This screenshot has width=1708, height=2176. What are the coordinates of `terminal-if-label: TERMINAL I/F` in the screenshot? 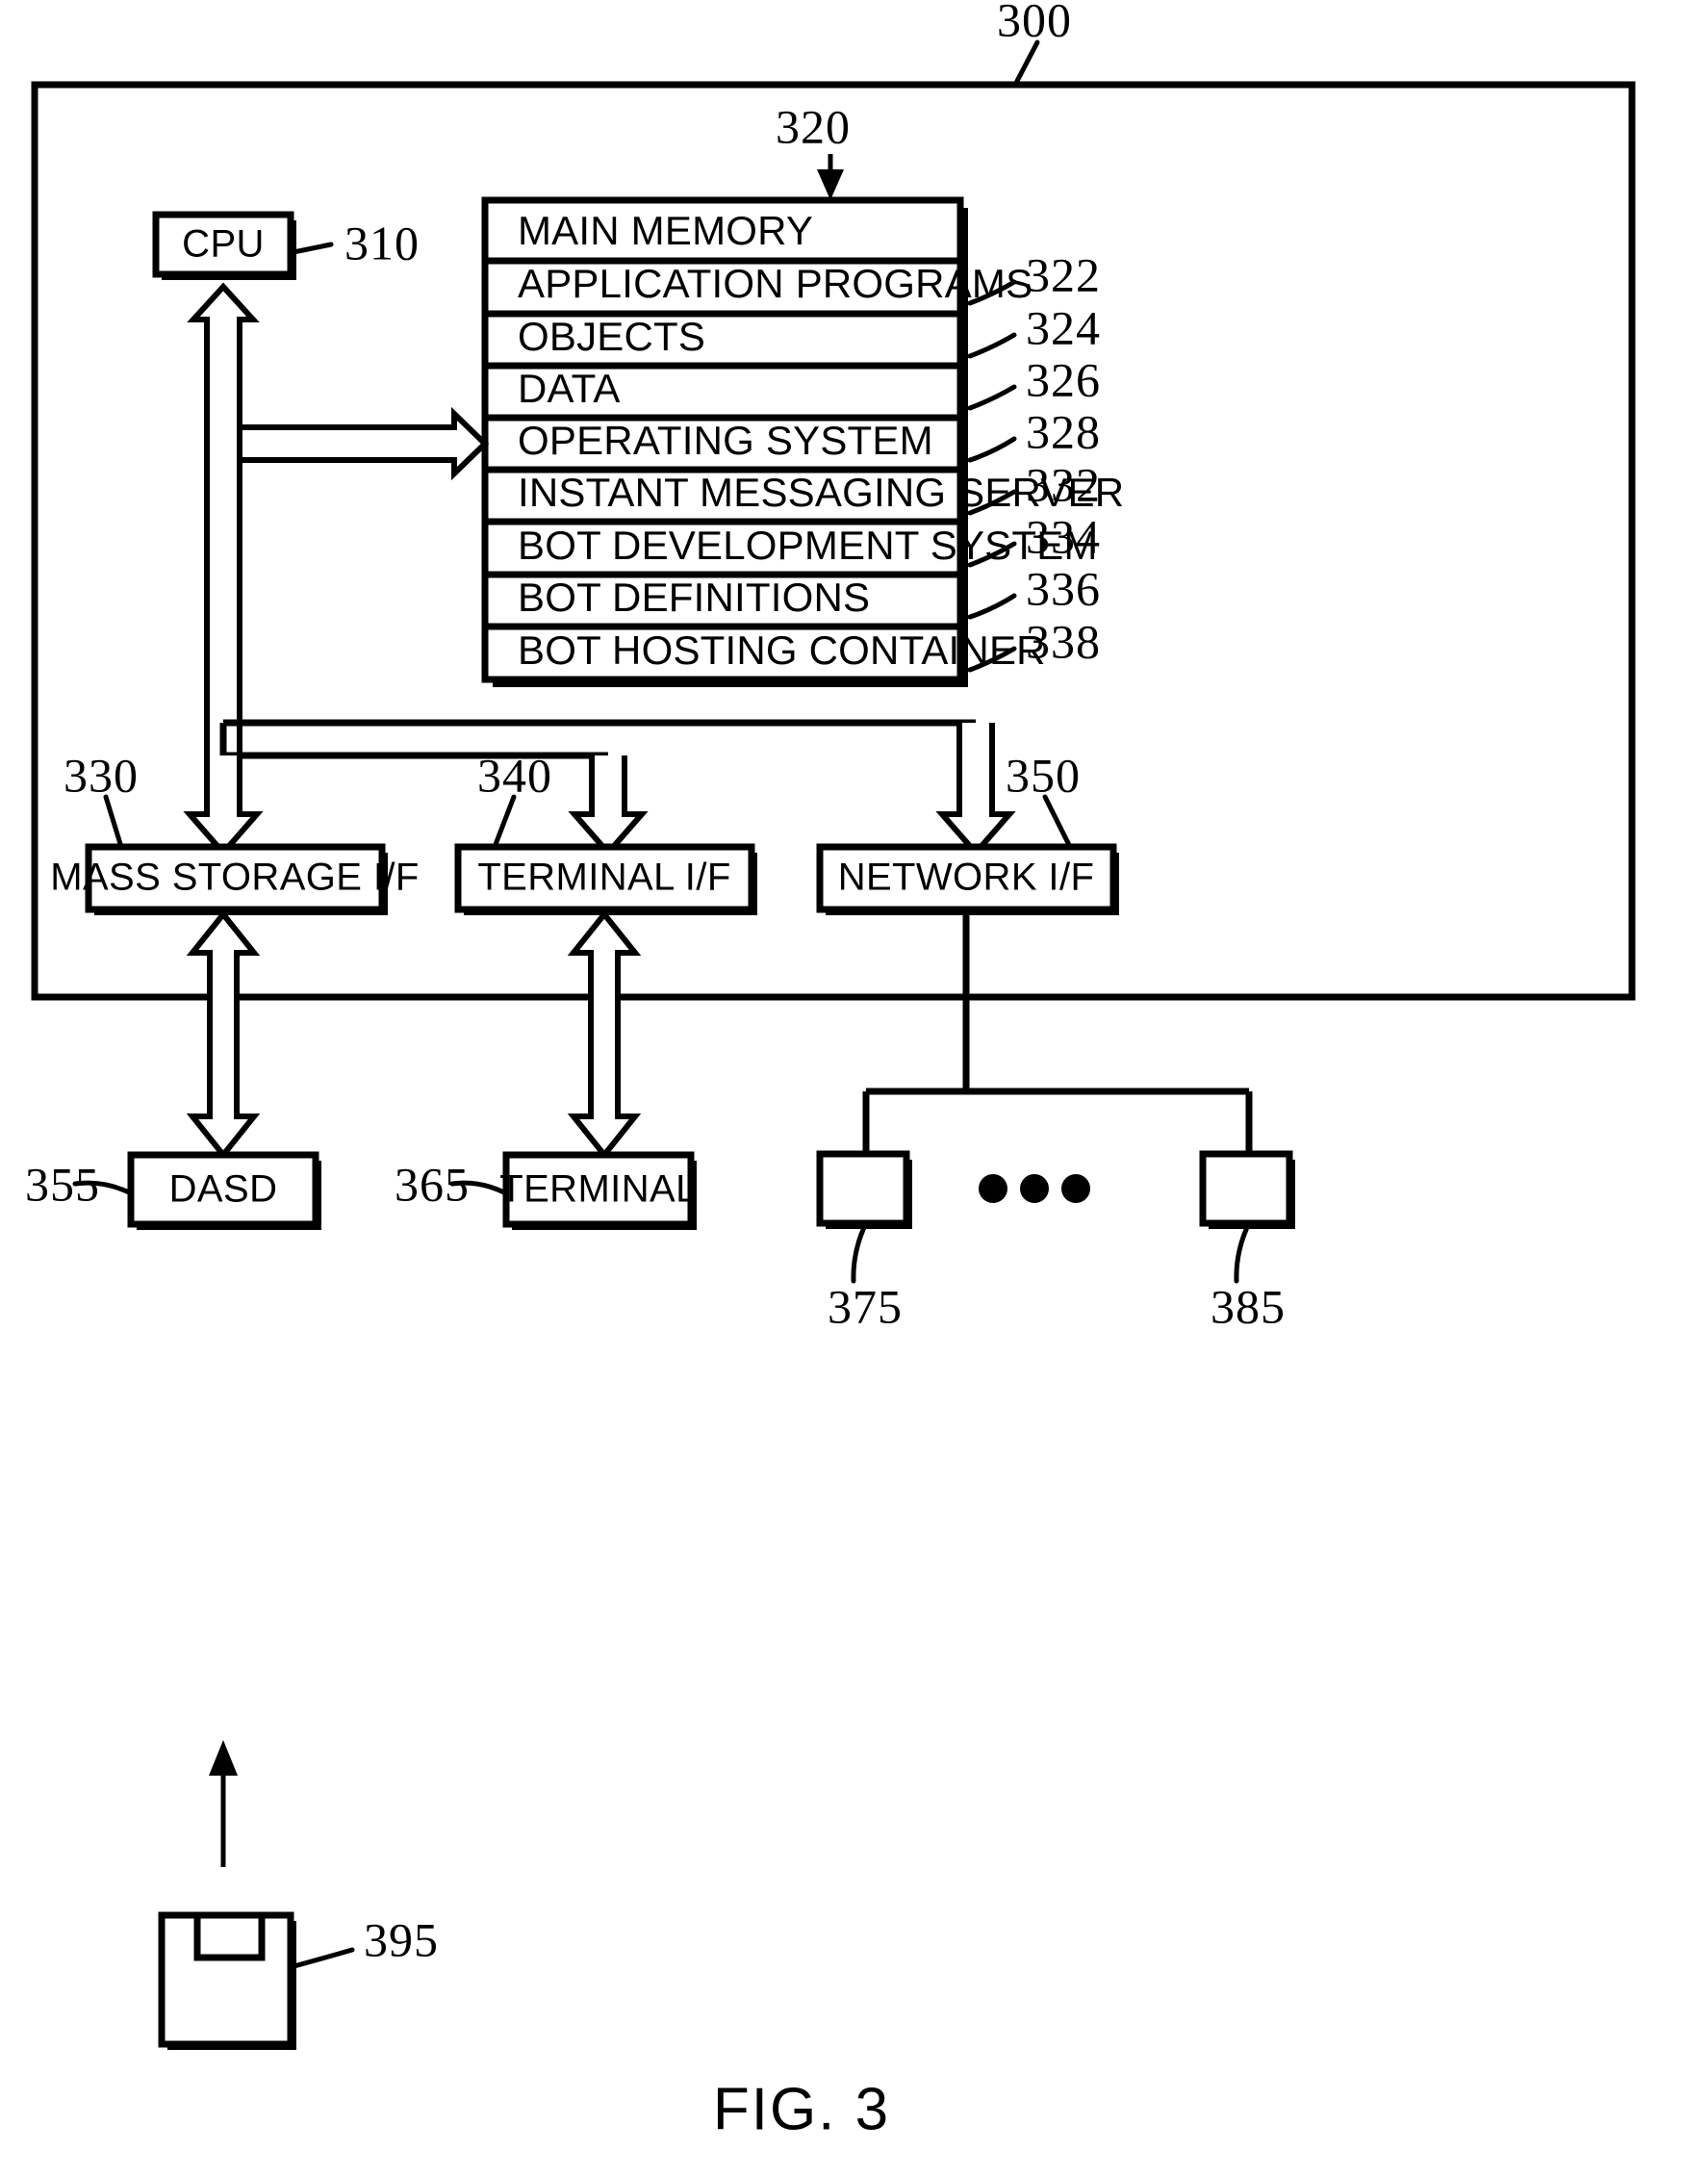 It's located at (603, 878).